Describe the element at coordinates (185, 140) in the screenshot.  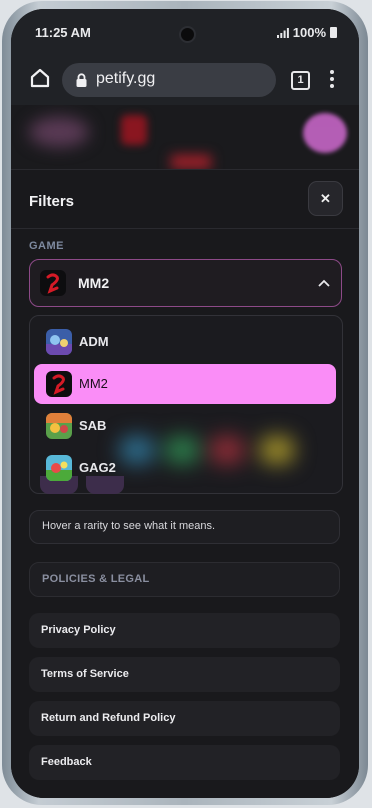
I see `page-backdrop-blurred` at that location.